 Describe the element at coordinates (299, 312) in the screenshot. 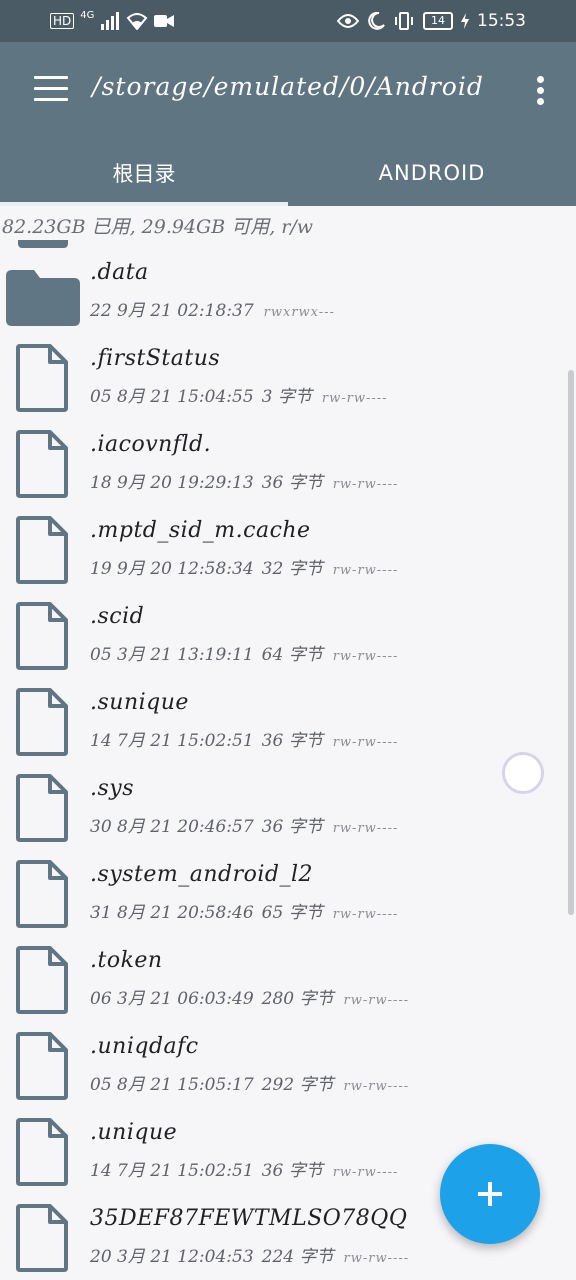

I see `file-permissions: rwxrwx---` at that location.